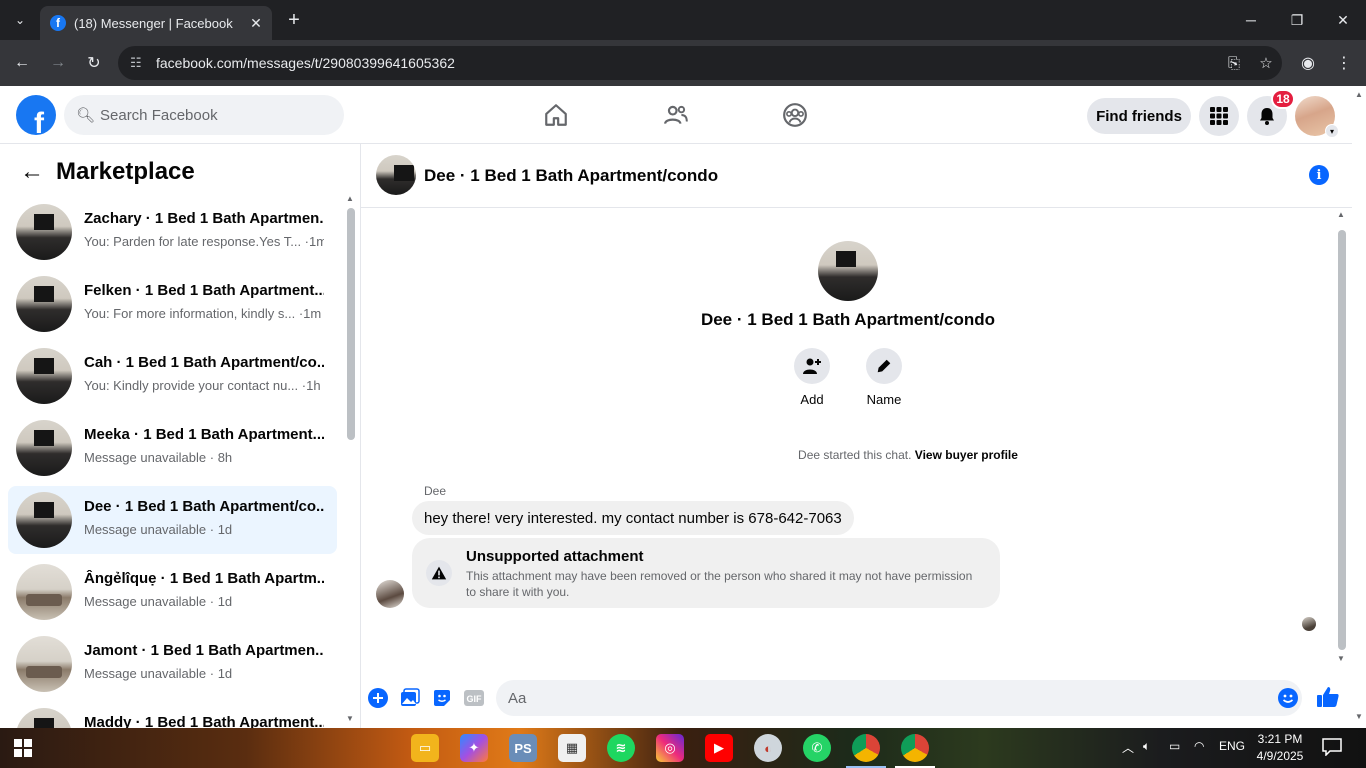 The width and height of the screenshot is (1366, 768). What do you see at coordinates (1332, 747) in the screenshot?
I see `notification-center-icon` at bounding box center [1332, 747].